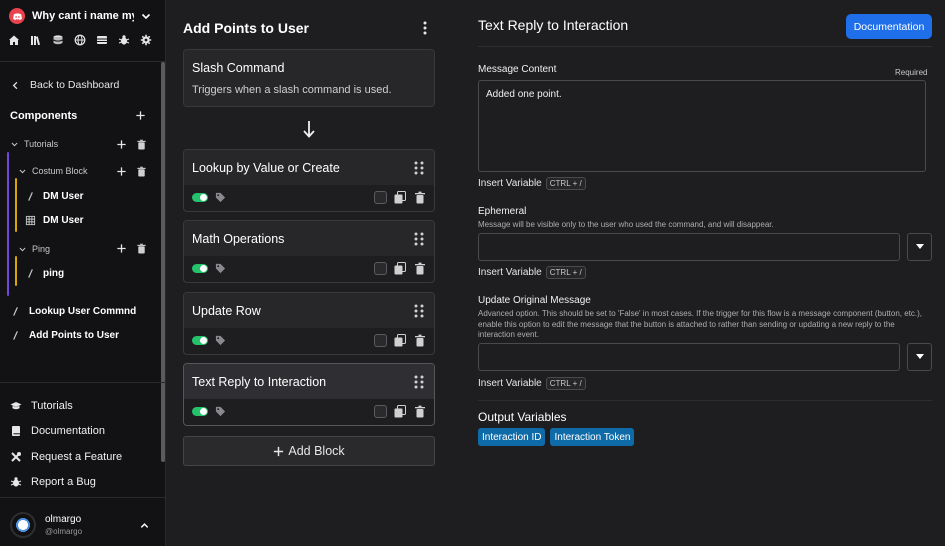 The width and height of the screenshot is (945, 546). I want to click on tree-line-purple, so click(8, 224).